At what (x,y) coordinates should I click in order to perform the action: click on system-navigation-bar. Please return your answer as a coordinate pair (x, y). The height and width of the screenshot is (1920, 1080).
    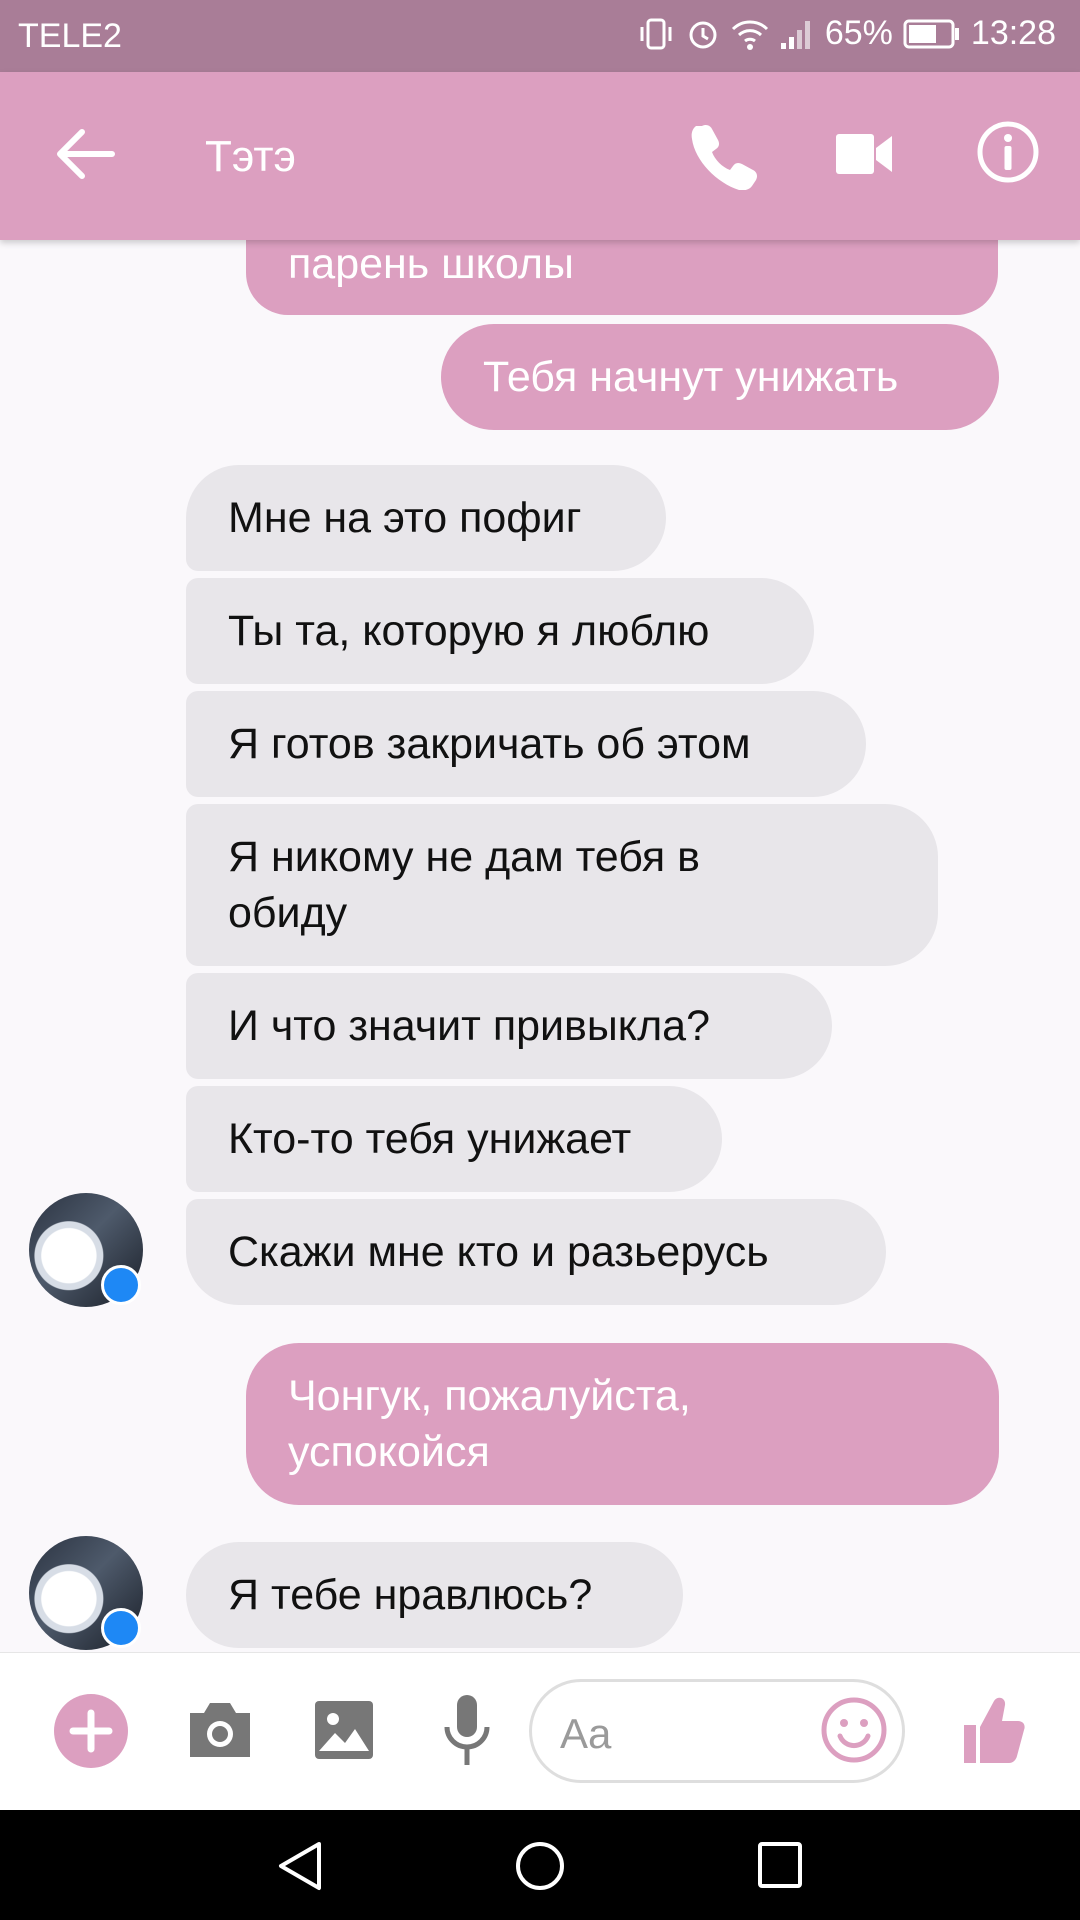
    Looking at the image, I should click on (540, 1865).